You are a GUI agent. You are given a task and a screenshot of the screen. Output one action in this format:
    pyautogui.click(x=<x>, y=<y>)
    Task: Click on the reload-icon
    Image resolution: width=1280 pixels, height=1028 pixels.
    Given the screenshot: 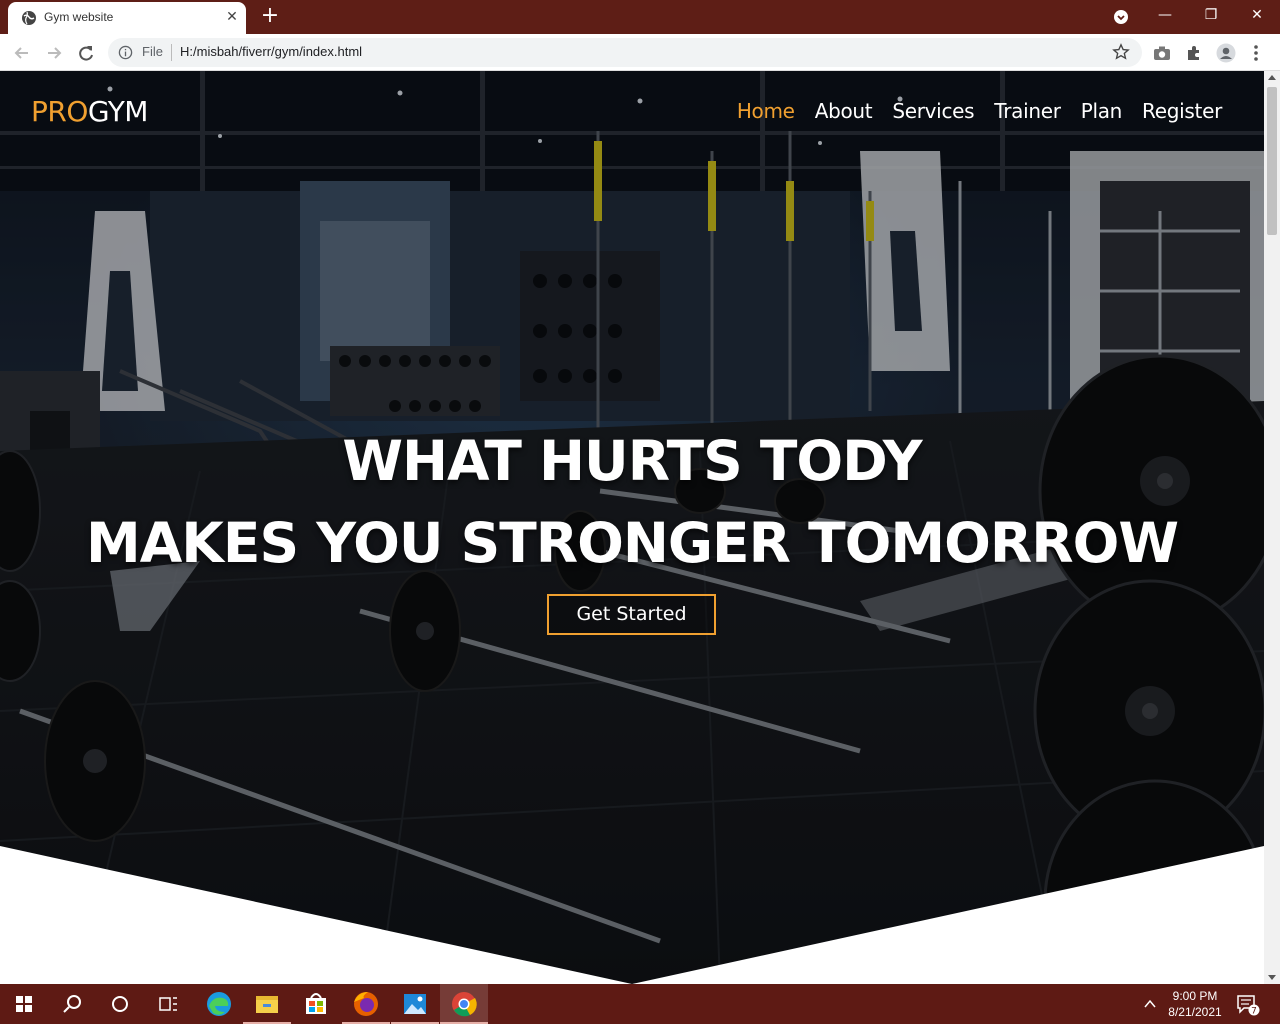 What is the action you would take?
    pyautogui.click(x=86, y=53)
    